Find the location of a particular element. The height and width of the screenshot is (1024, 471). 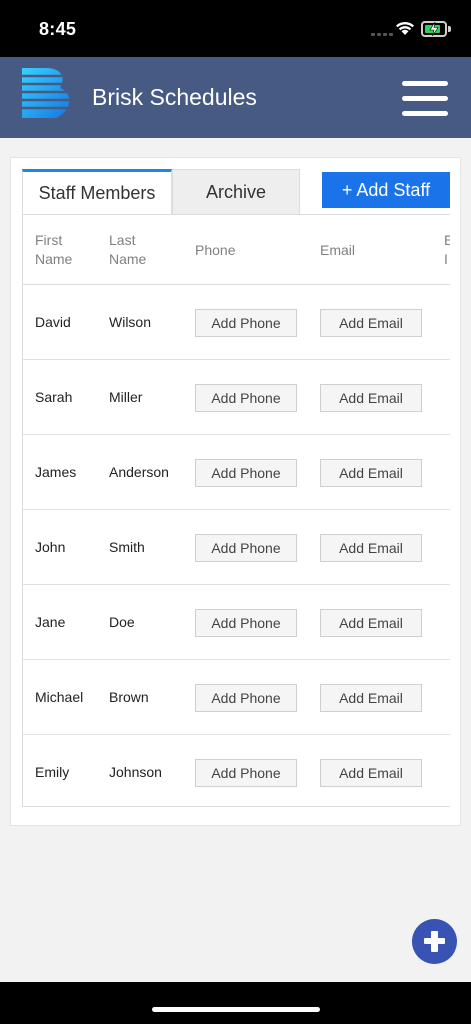

battery-charging-icon is located at coordinates (436, 29).